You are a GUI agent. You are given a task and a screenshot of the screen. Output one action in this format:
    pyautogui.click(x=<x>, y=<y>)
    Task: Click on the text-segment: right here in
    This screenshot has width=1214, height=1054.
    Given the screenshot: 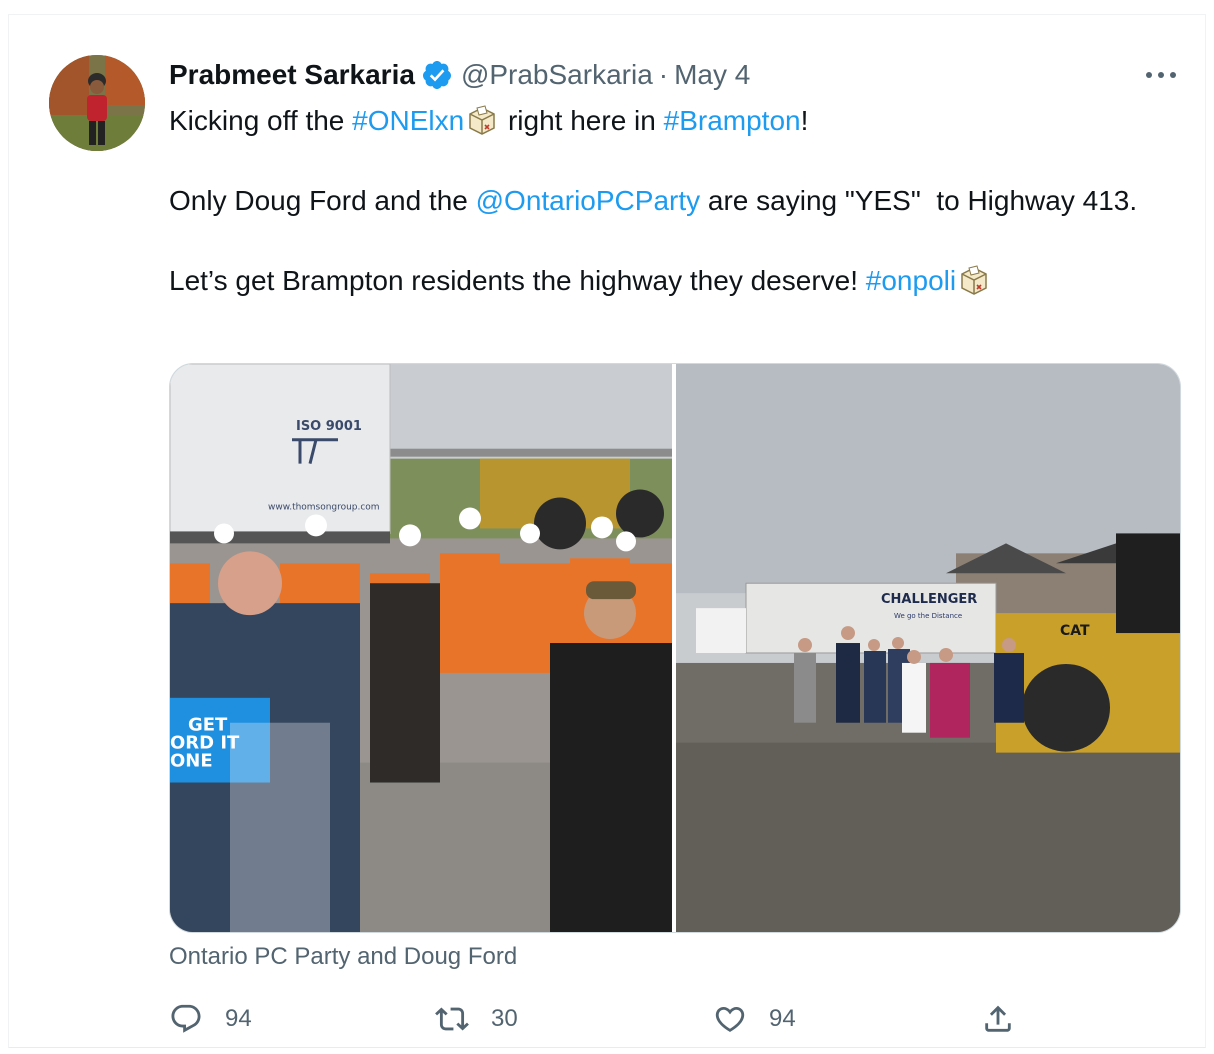 What is the action you would take?
    pyautogui.click(x=582, y=120)
    